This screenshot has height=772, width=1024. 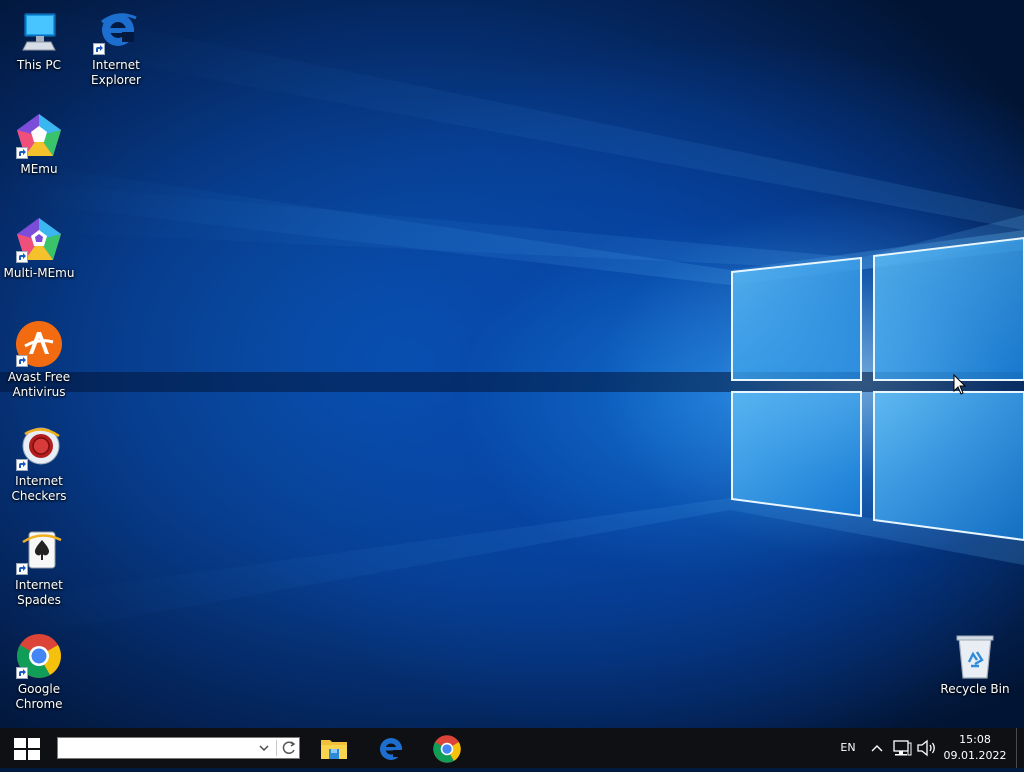 I want to click on taskbar: EN 15:08 09.01.2022, so click(x=512, y=748).